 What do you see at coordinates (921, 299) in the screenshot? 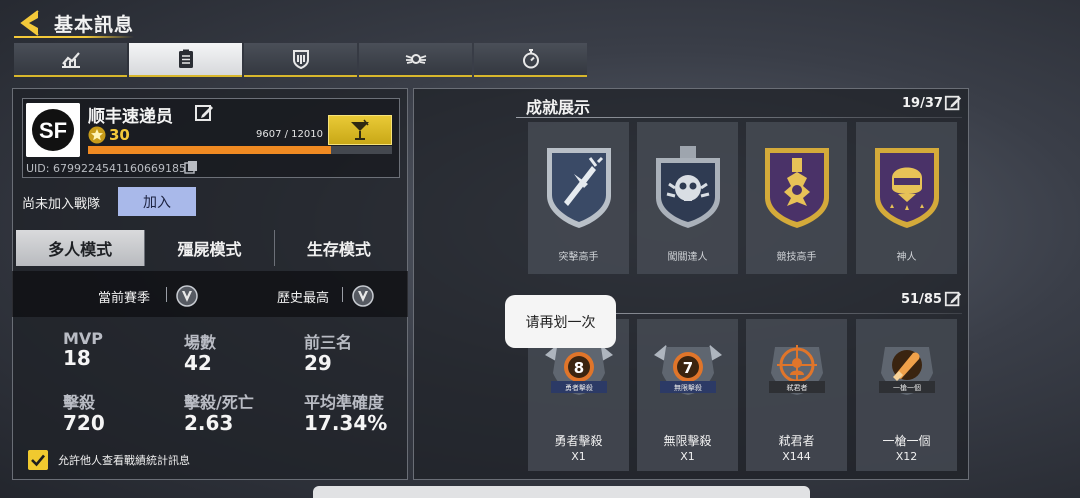
I see `medals-count: 51/85` at bounding box center [921, 299].